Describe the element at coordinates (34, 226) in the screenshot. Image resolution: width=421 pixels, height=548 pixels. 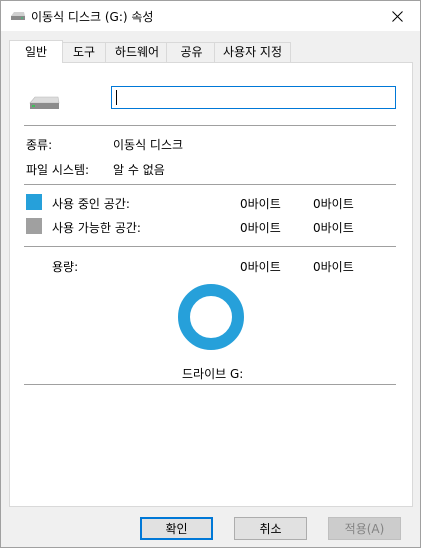
I see `free-space-swatch` at that location.